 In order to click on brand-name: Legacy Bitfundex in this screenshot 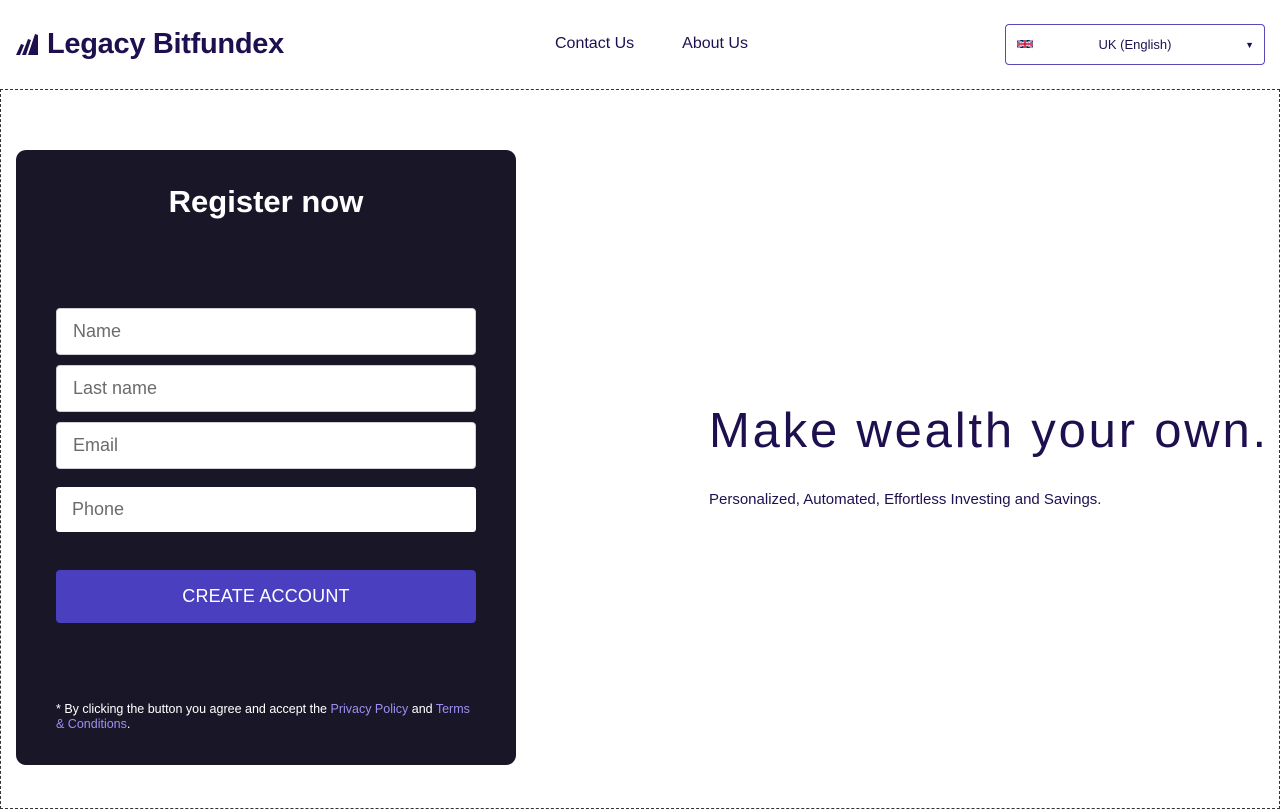, I will do `click(165, 44)`.